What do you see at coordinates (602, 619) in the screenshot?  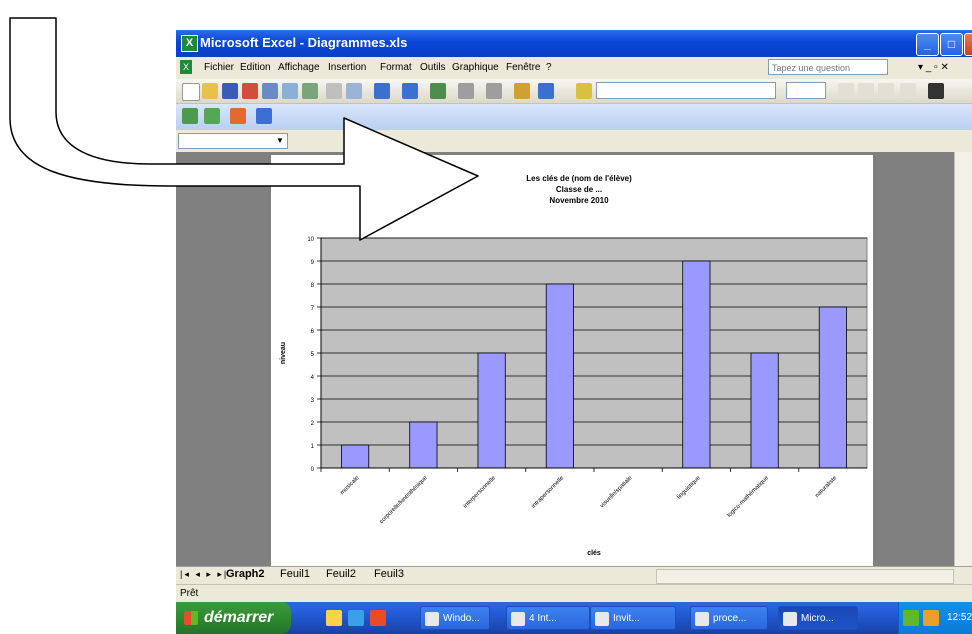 I see `folder-icon` at bounding box center [602, 619].